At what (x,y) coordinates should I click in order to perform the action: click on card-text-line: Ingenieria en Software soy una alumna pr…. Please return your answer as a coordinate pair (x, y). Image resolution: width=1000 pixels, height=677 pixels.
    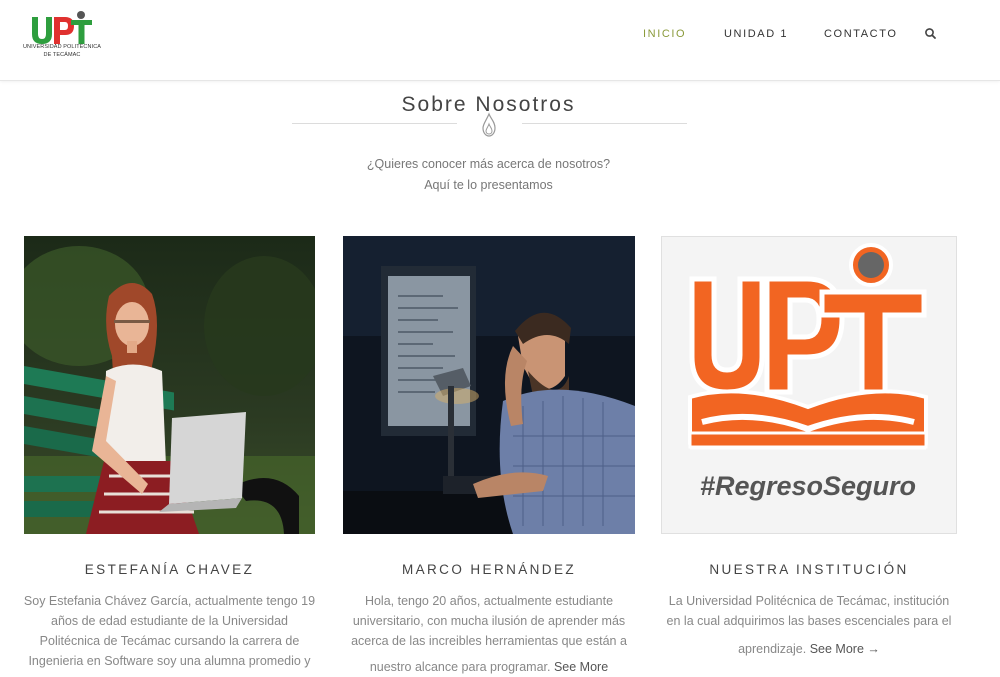
    Looking at the image, I should click on (169, 661).